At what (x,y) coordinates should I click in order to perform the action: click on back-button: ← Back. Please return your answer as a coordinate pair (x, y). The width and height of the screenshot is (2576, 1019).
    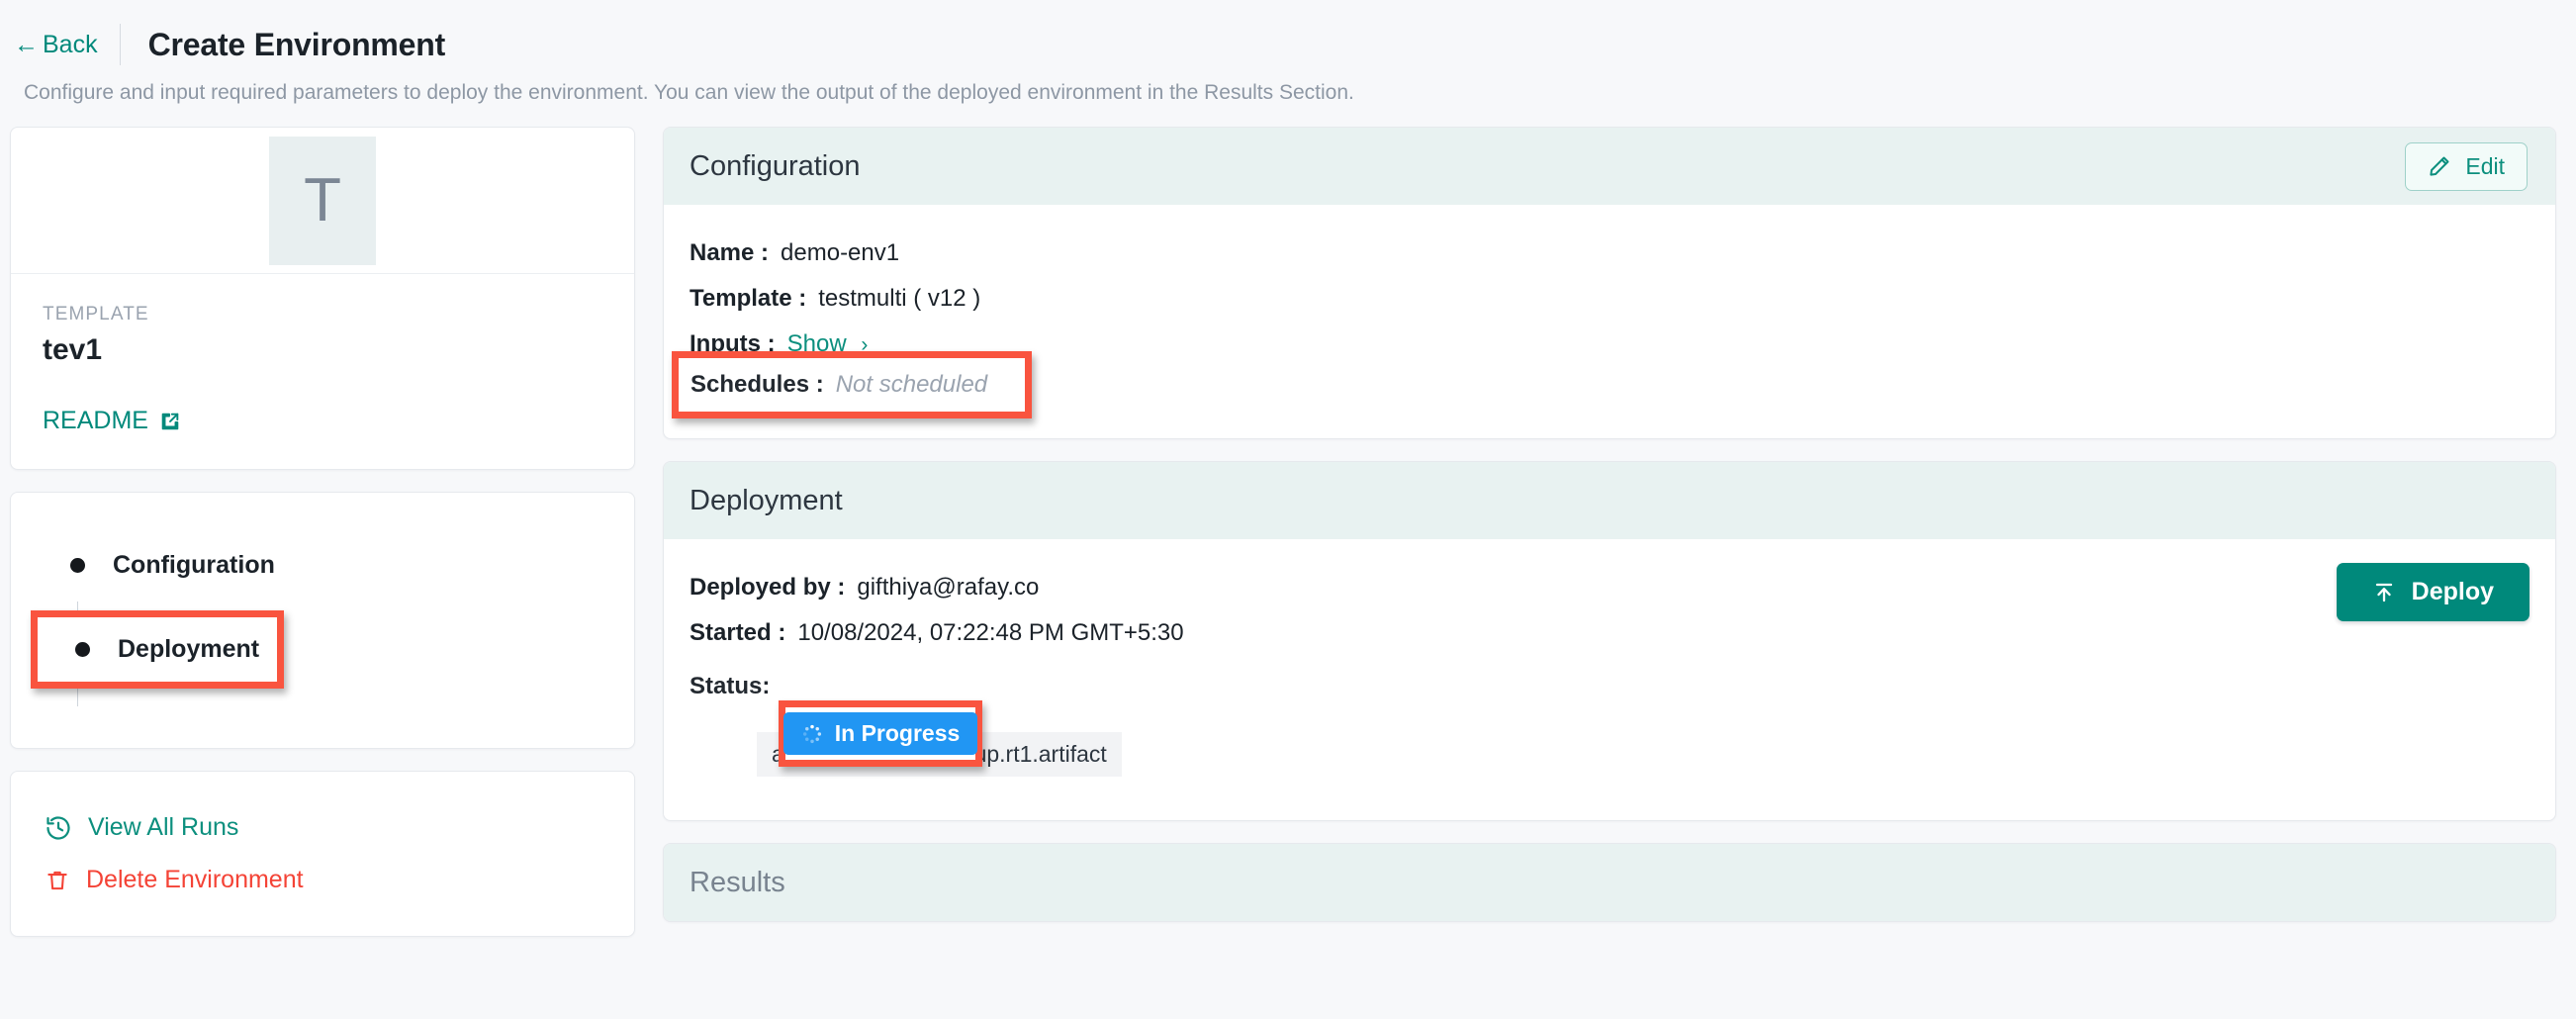
    Looking at the image, I should click on (67, 45).